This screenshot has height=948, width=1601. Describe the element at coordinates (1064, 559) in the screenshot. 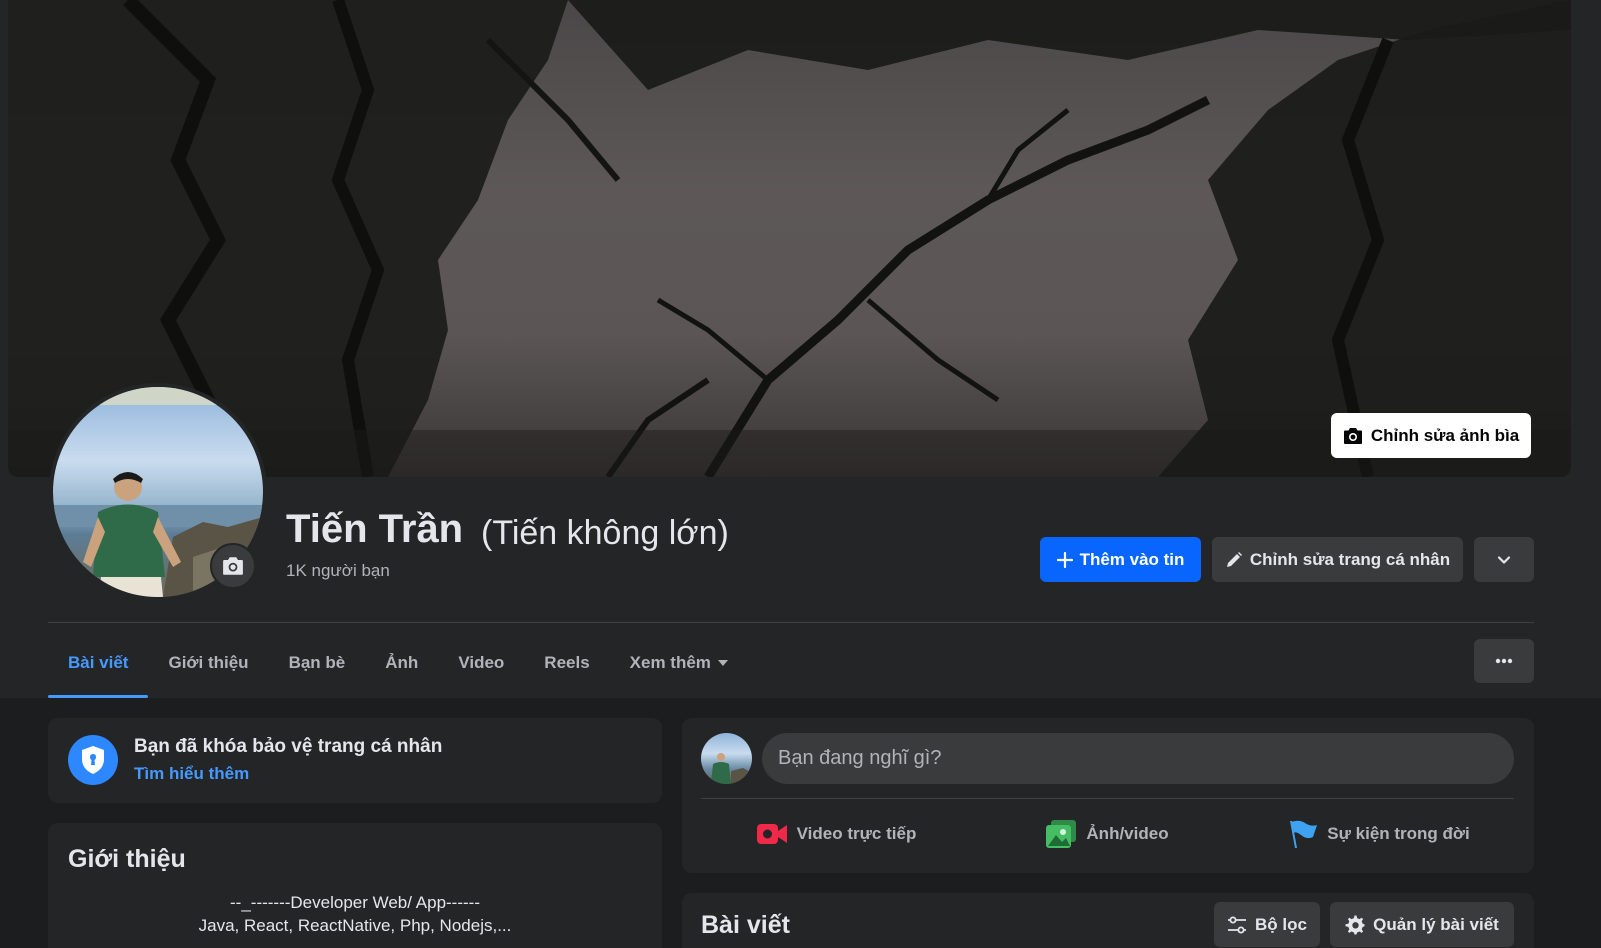

I see `plus-icon` at that location.